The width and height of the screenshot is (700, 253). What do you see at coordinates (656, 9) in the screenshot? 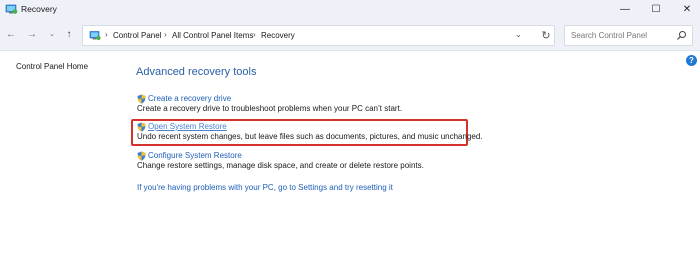
I see `maximize-button: ☐` at bounding box center [656, 9].